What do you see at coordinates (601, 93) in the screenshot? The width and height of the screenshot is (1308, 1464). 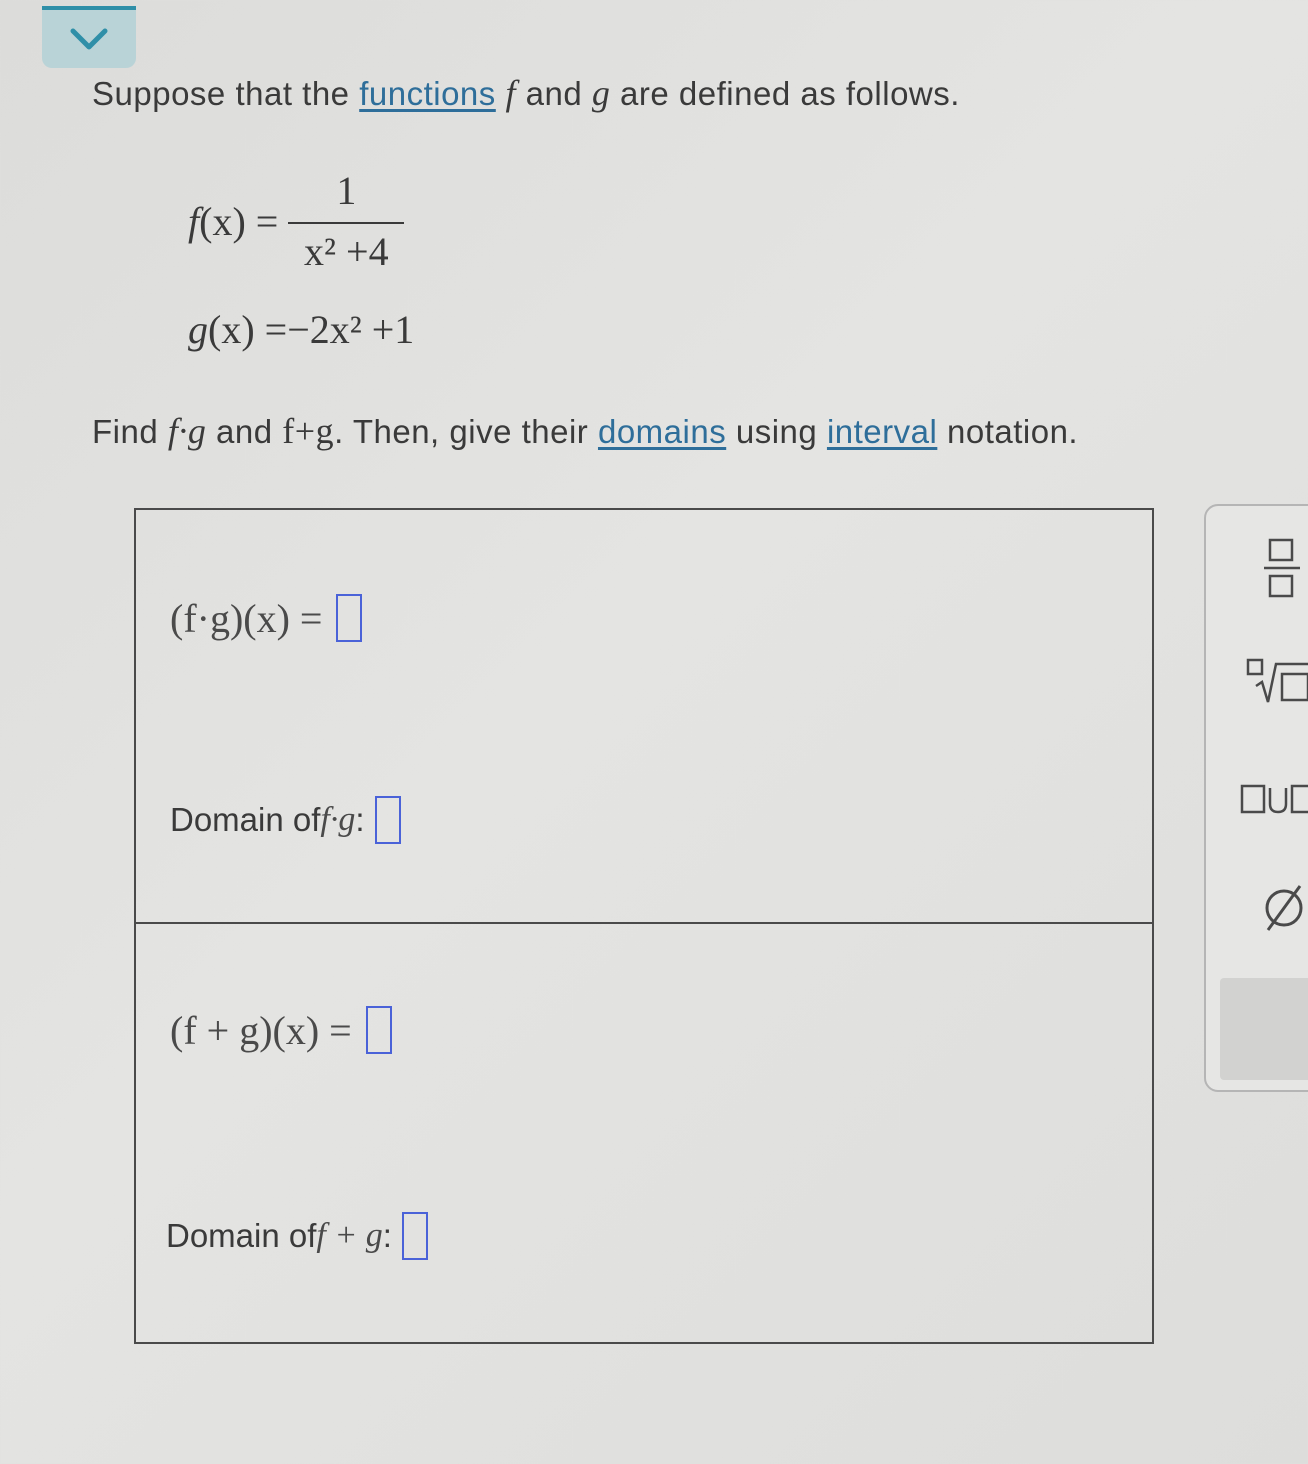 I see `intro-g: g` at bounding box center [601, 93].